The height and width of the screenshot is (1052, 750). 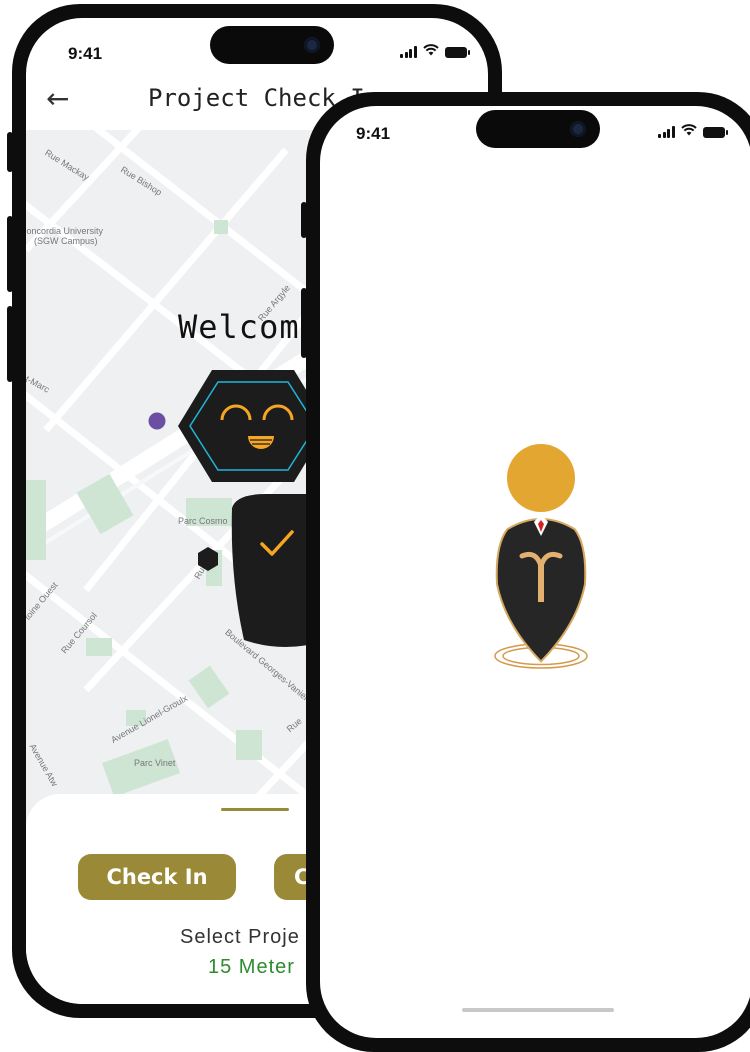 What do you see at coordinates (155, 763) in the screenshot?
I see `map-label: Parc Vinet` at bounding box center [155, 763].